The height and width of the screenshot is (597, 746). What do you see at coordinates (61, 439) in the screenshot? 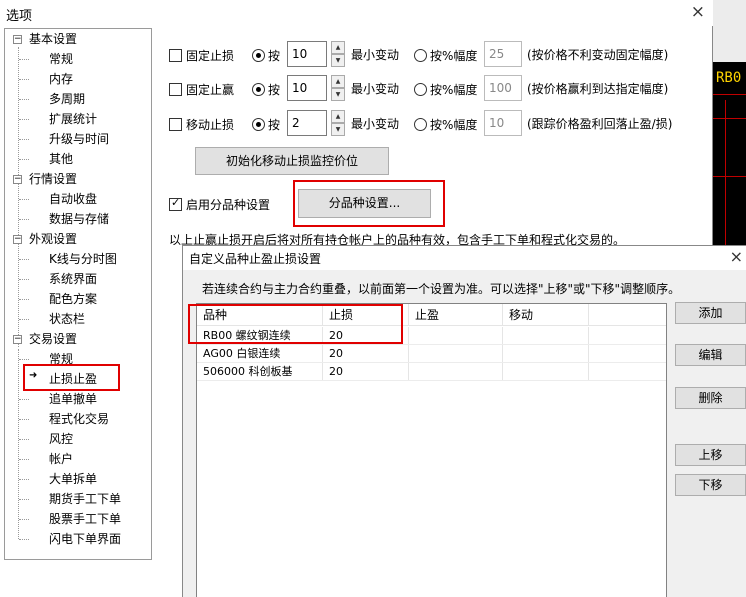
I see `tree-item-risk-control: 风控` at bounding box center [61, 439].